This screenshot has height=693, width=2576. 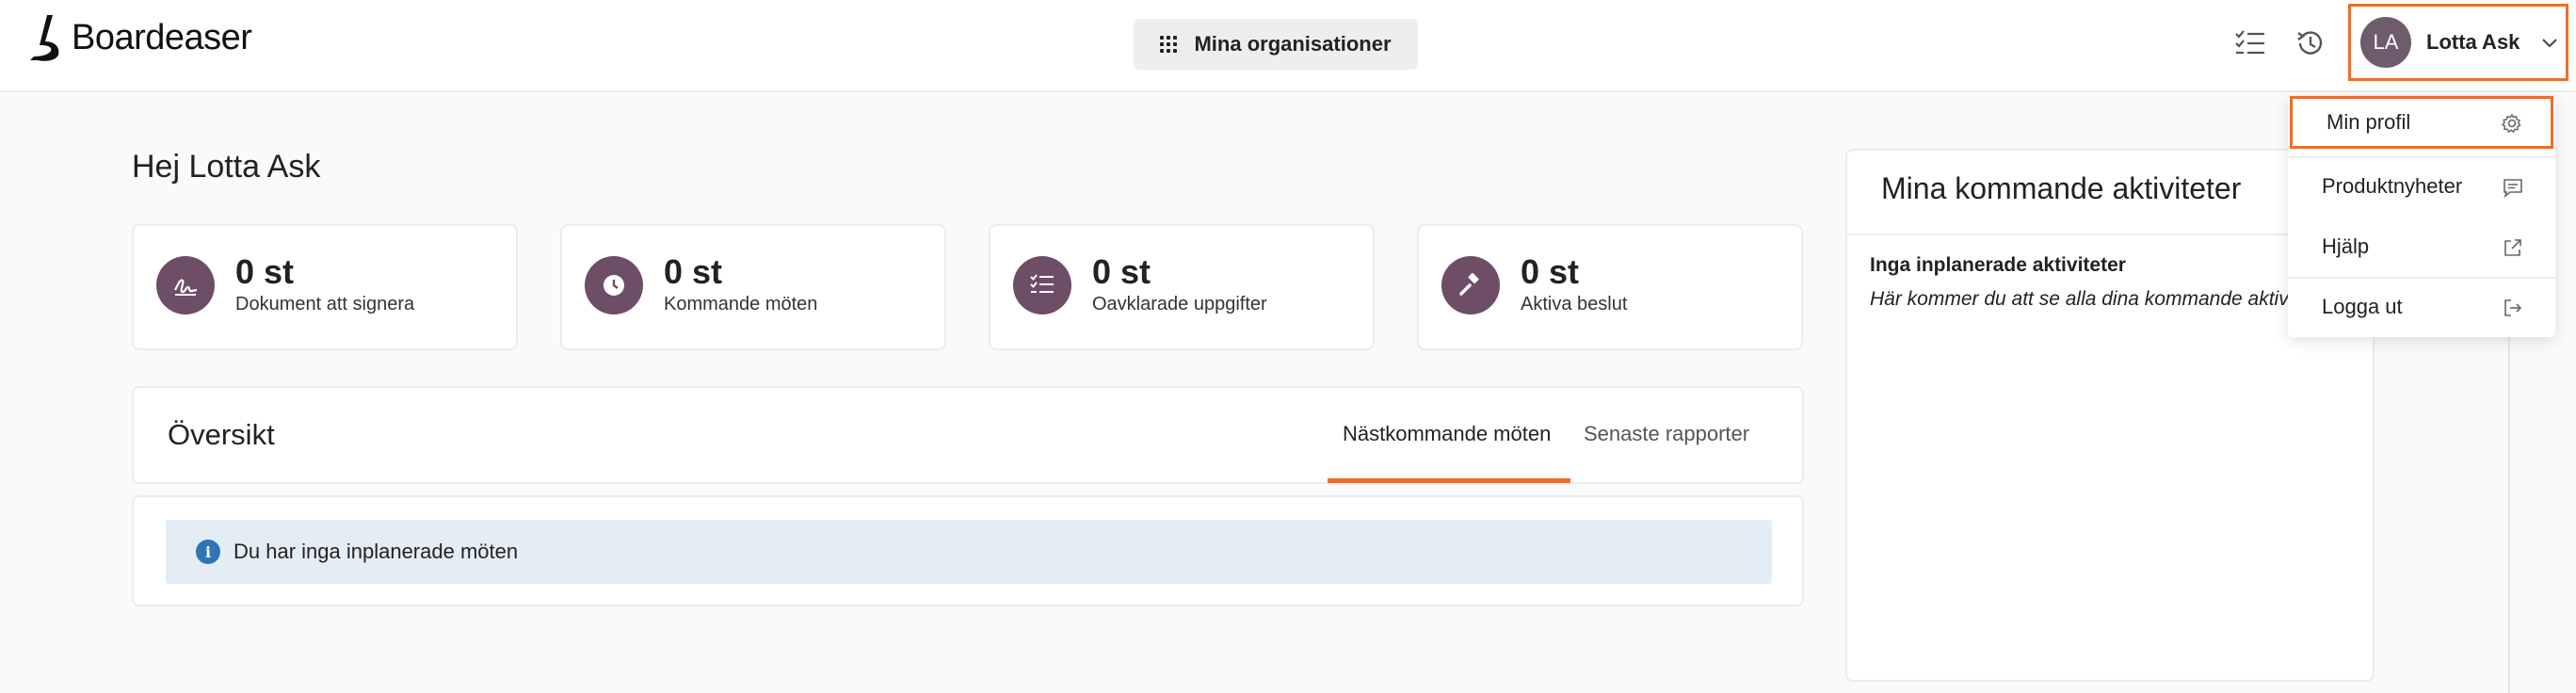 I want to click on menu-item-product-news: Produktnyheter, so click(x=2421, y=187).